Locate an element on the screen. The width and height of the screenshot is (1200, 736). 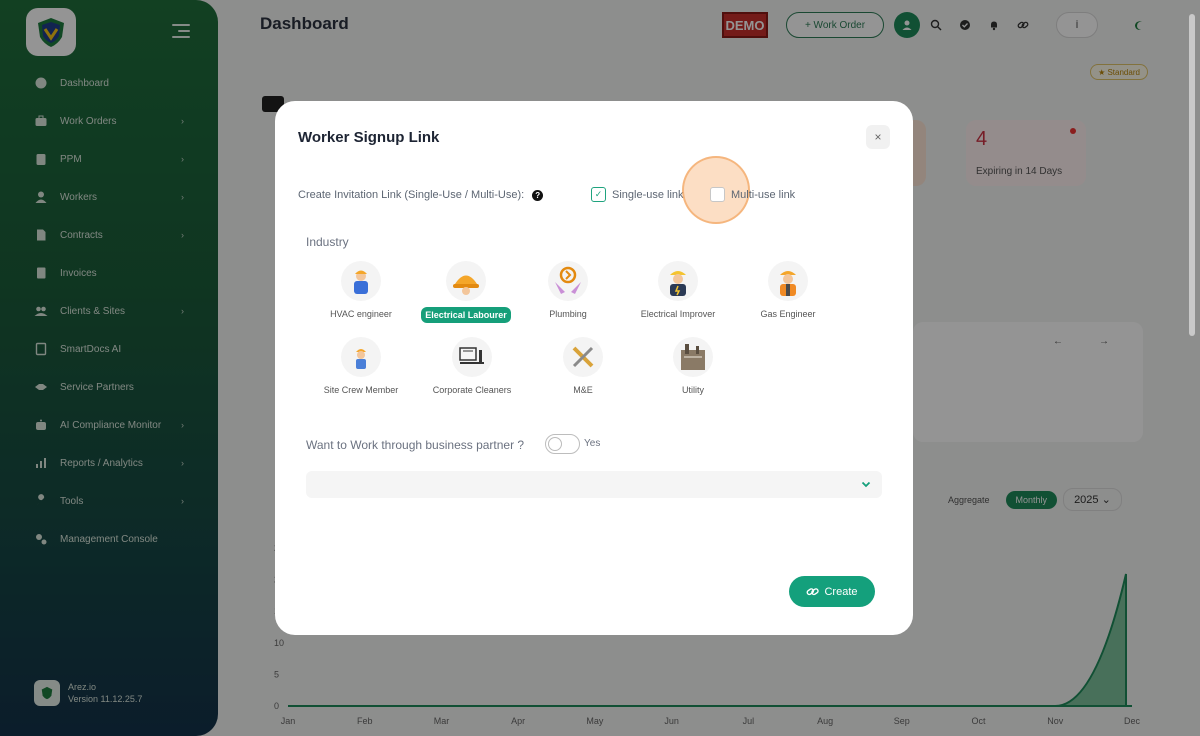
create-button: Create is located at coordinates (832, 591).